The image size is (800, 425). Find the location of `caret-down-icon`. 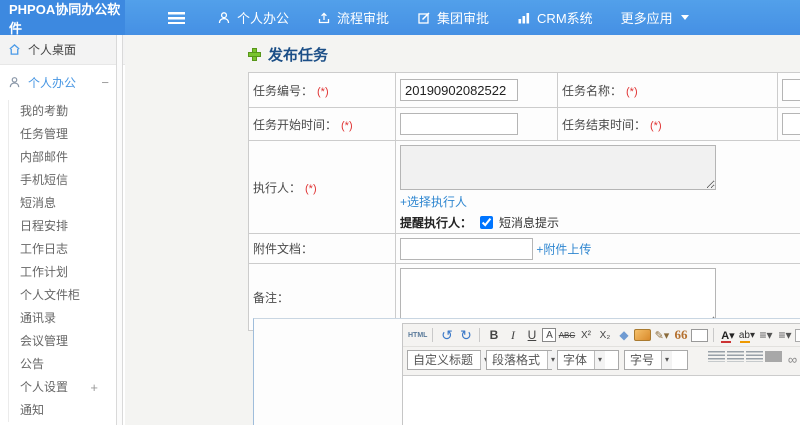

caret-down-icon is located at coordinates (684, 17).